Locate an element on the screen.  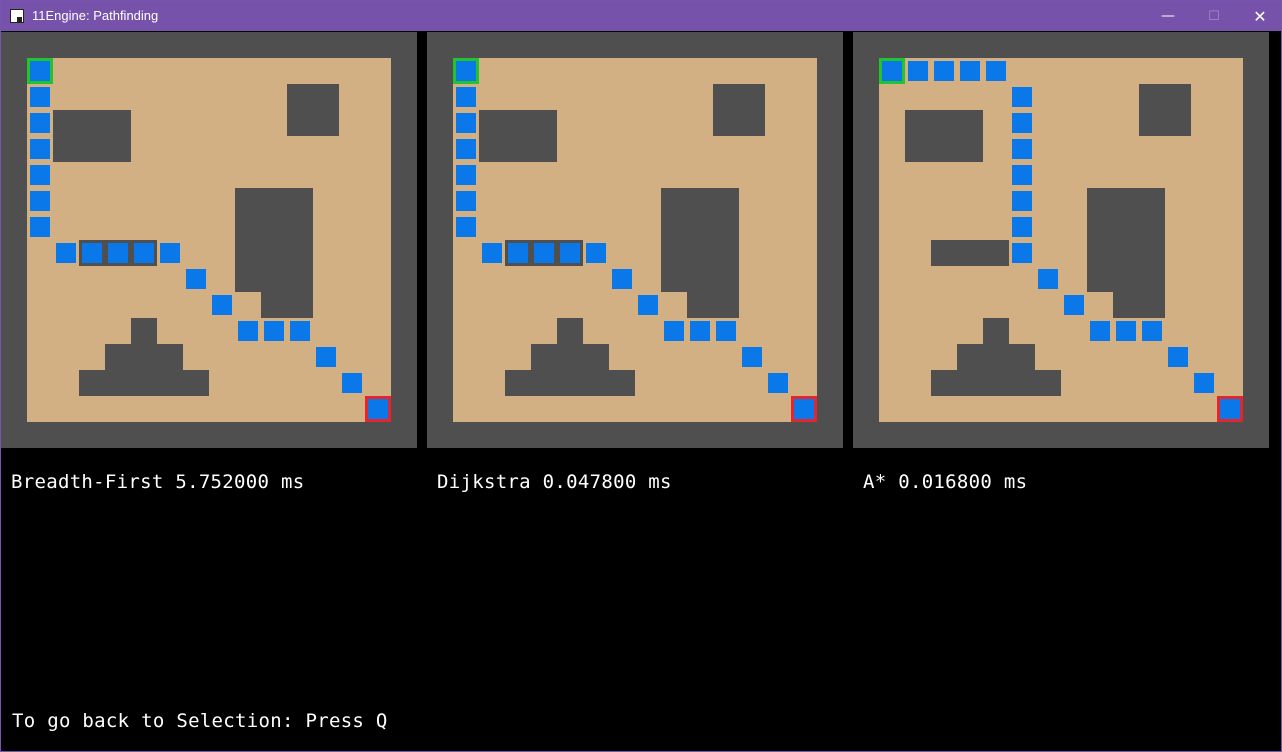
minimize-button: — is located at coordinates (1168, 16).